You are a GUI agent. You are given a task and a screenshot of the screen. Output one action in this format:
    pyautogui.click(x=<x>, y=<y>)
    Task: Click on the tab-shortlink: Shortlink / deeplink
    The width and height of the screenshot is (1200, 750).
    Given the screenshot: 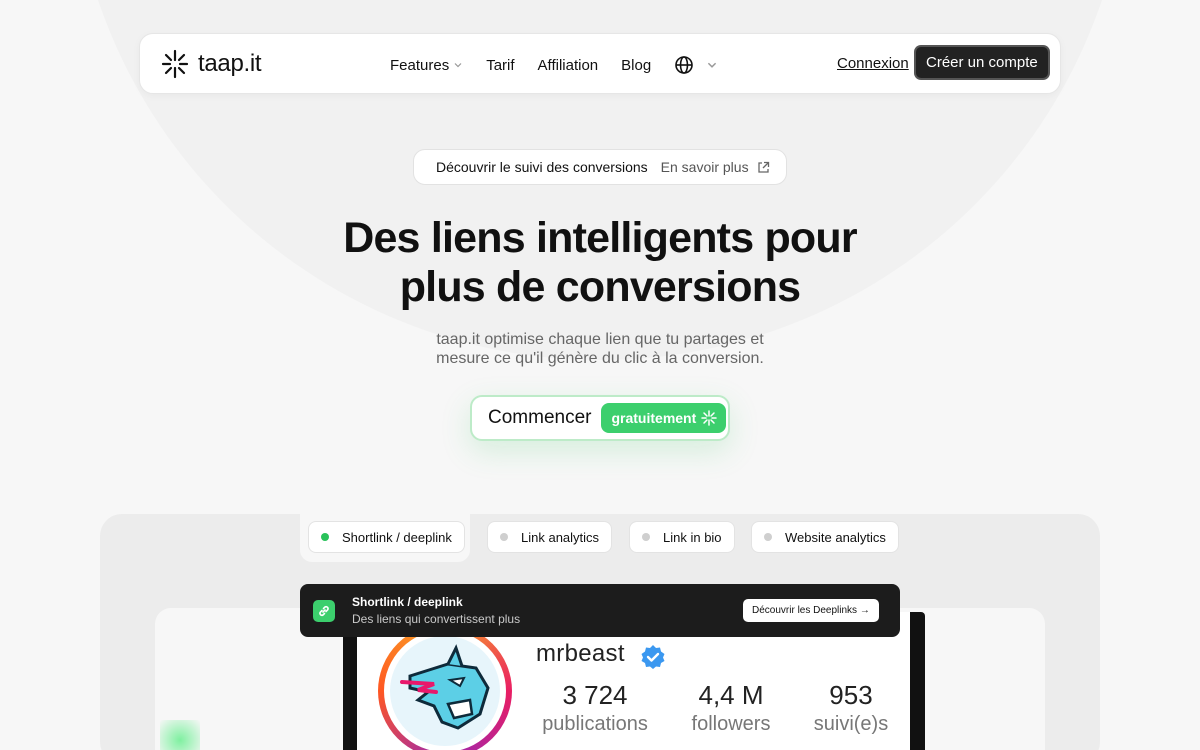 What is the action you would take?
    pyautogui.click(x=386, y=537)
    